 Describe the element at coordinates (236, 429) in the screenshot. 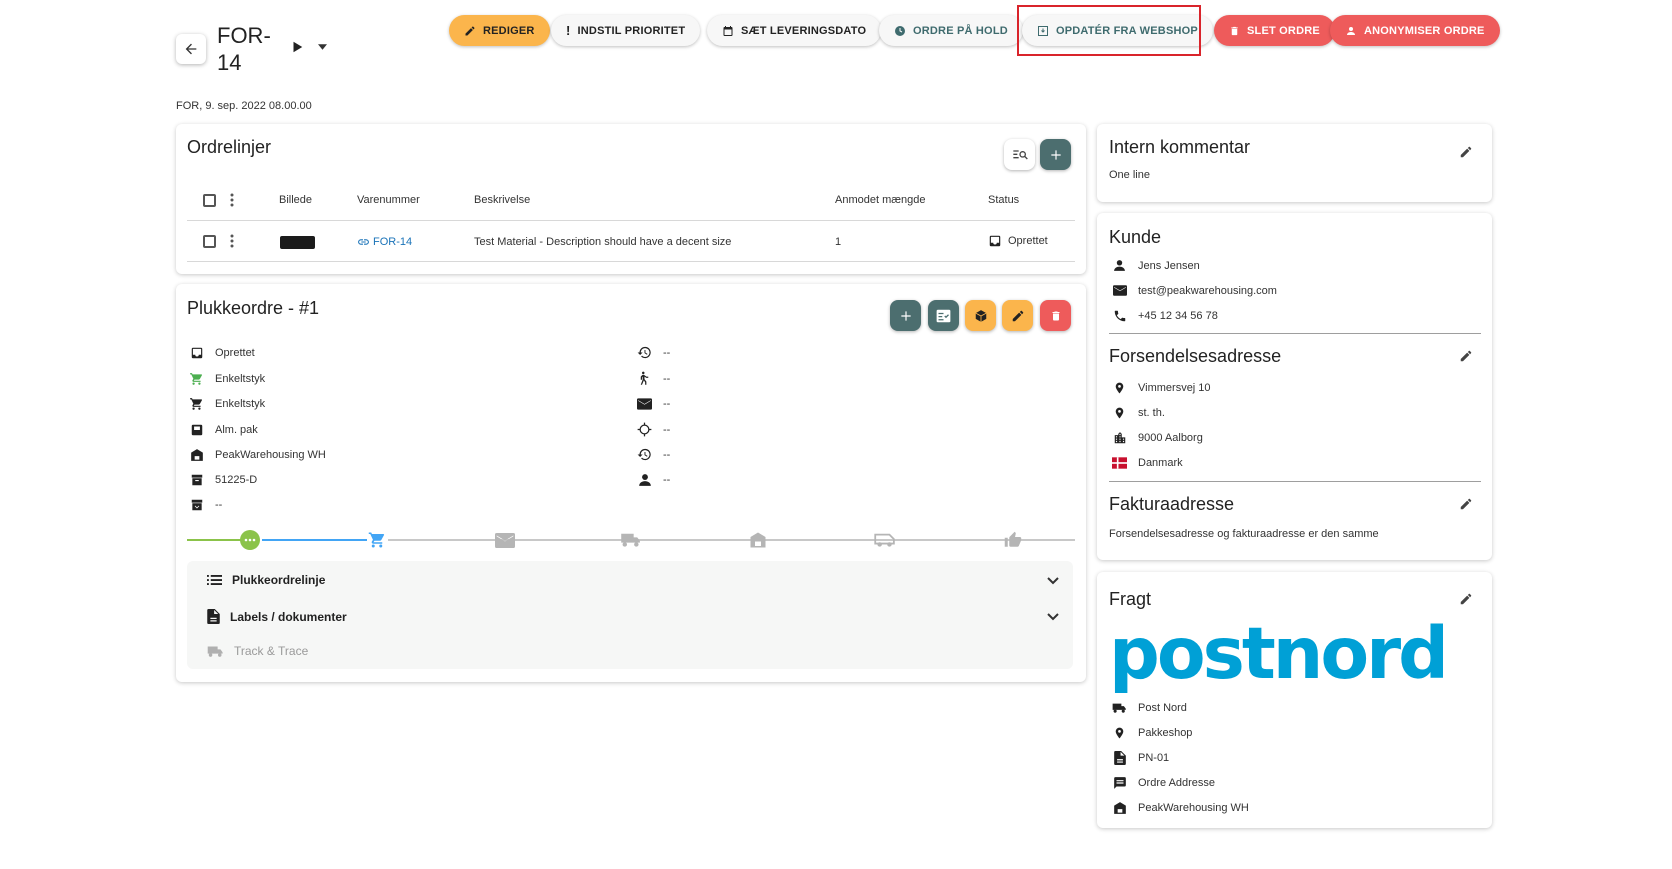

I see `package-type-text: Alm. pak` at that location.